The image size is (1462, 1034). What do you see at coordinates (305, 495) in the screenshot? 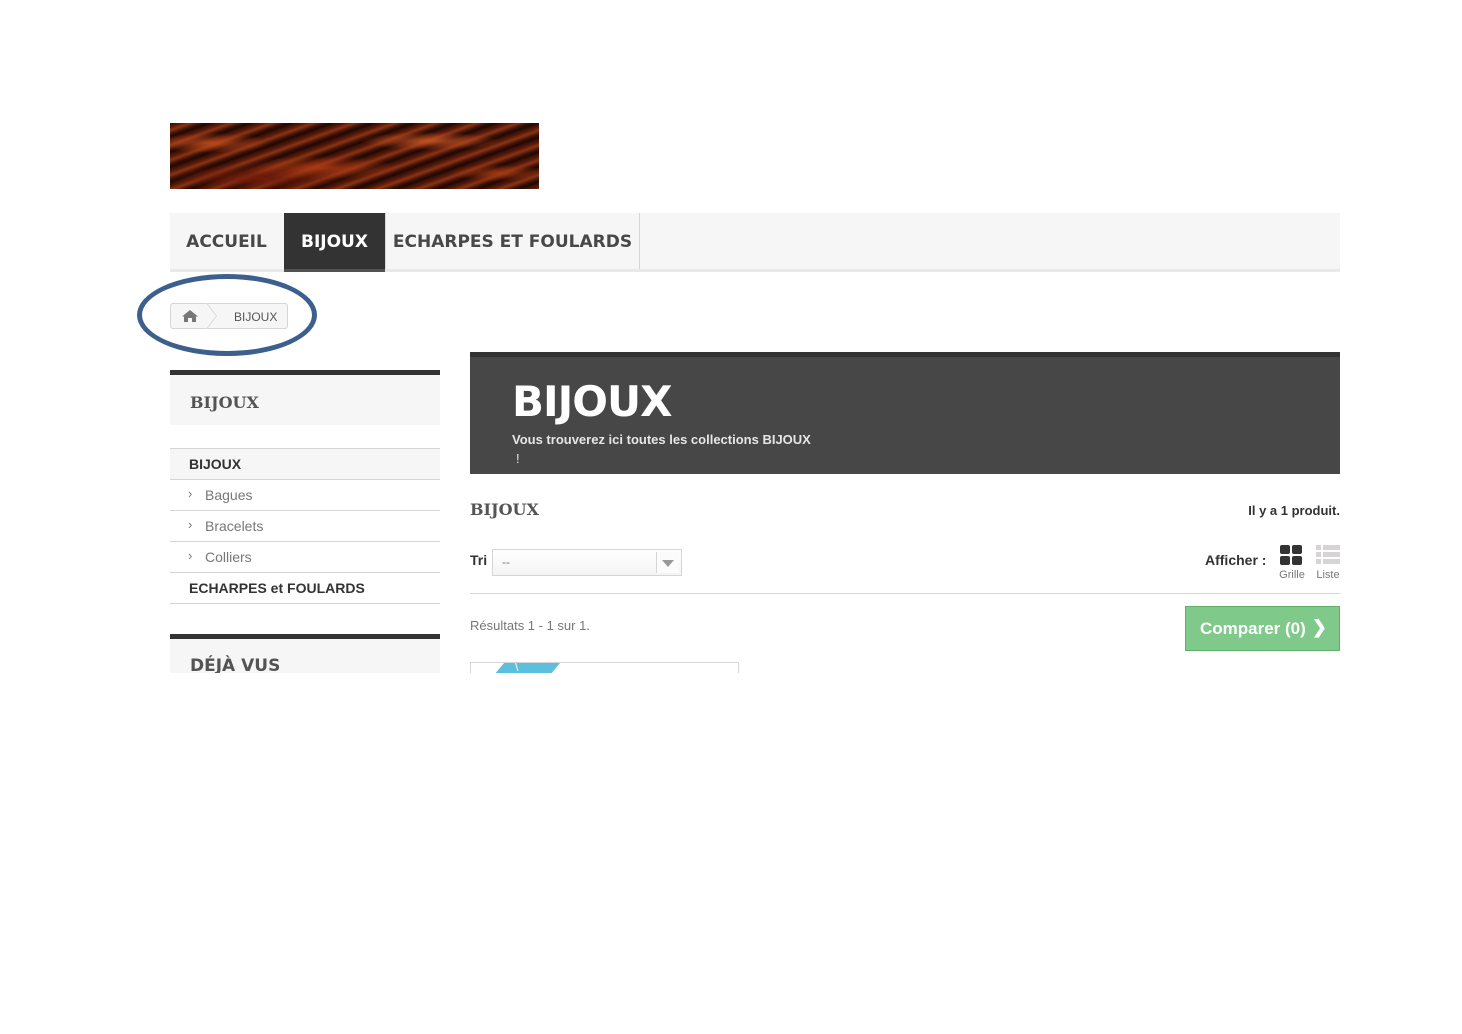
I see `category-bagues: › Bagues` at bounding box center [305, 495].